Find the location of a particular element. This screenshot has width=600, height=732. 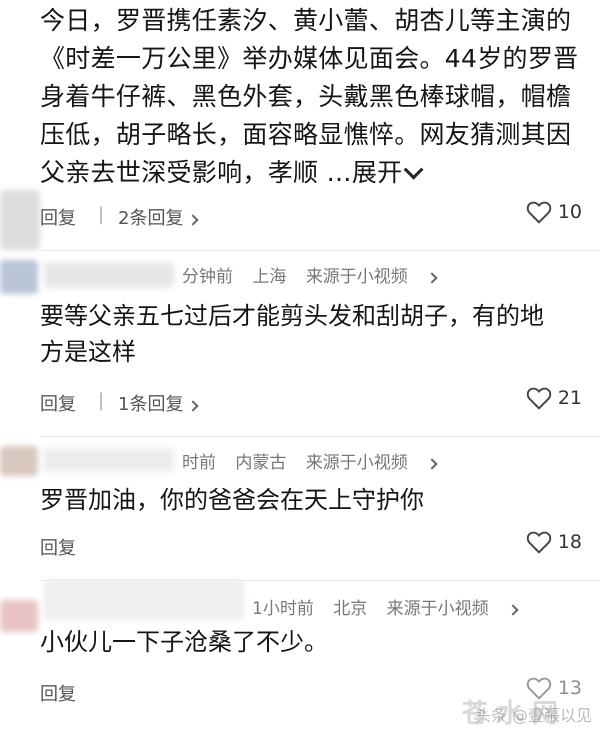

comment-text: 小伙儿一下子沧桑了不少。 is located at coordinates (184, 642).